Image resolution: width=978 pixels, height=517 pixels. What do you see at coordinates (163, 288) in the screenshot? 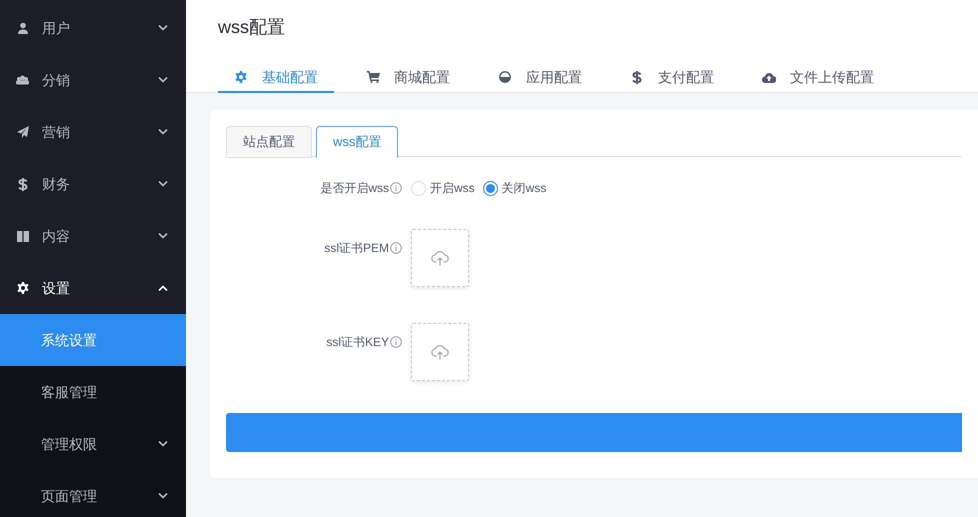
I see `chevron-up-icon` at bounding box center [163, 288].